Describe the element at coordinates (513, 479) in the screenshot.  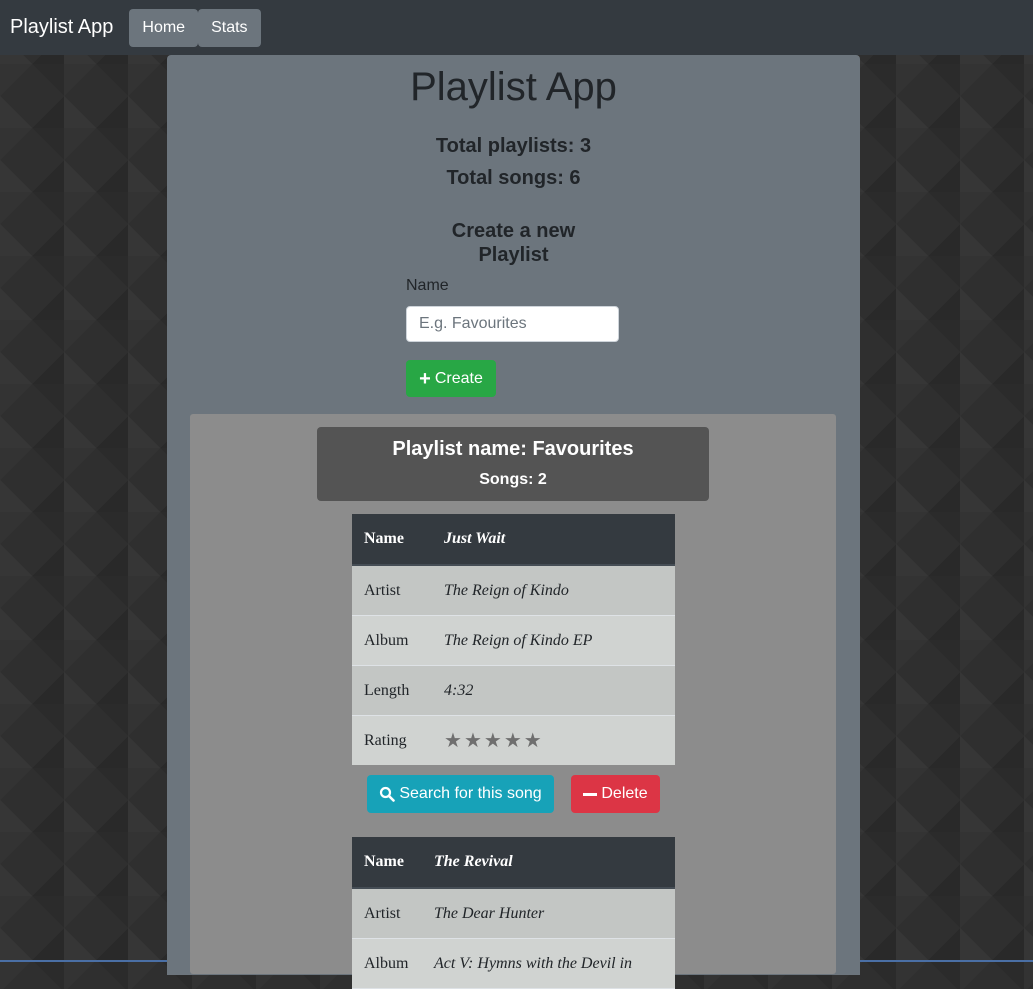
I see `playlist-song-count: Songs: 2` at that location.